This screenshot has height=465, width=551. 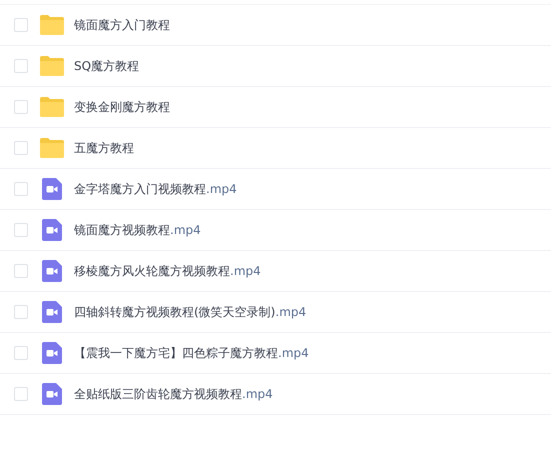 I want to click on file-name: SQ魔方教程, so click(x=107, y=66).